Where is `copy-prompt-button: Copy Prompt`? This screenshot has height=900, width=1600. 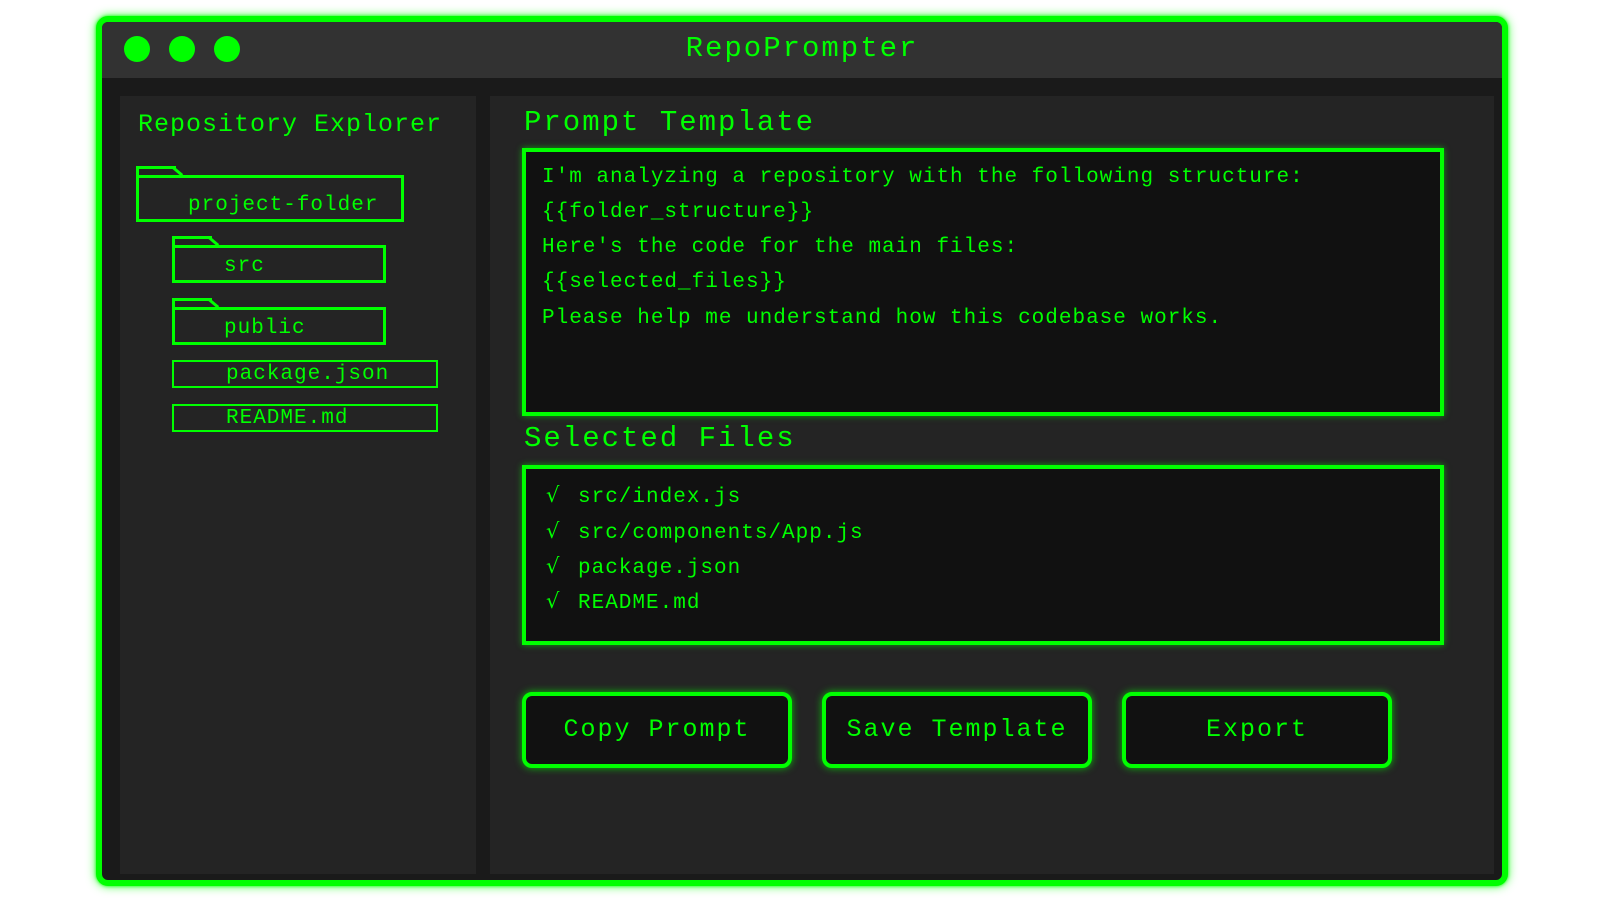
copy-prompt-button: Copy Prompt is located at coordinates (657, 730).